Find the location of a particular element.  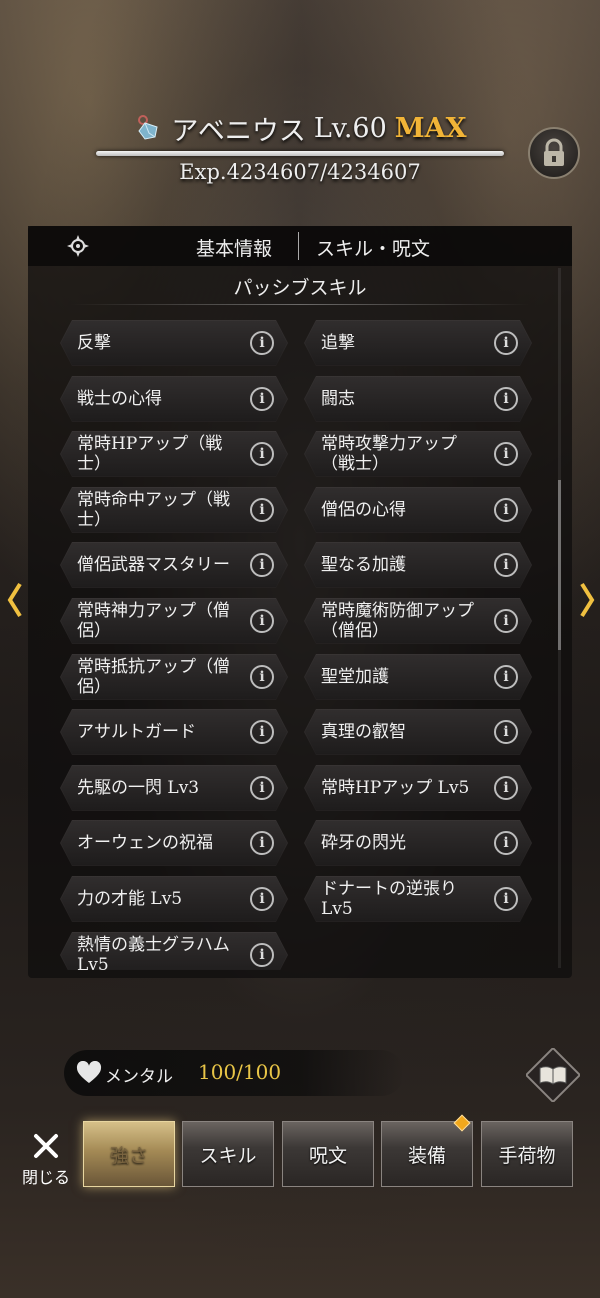

panel-tab-bar is located at coordinates (300, 246).